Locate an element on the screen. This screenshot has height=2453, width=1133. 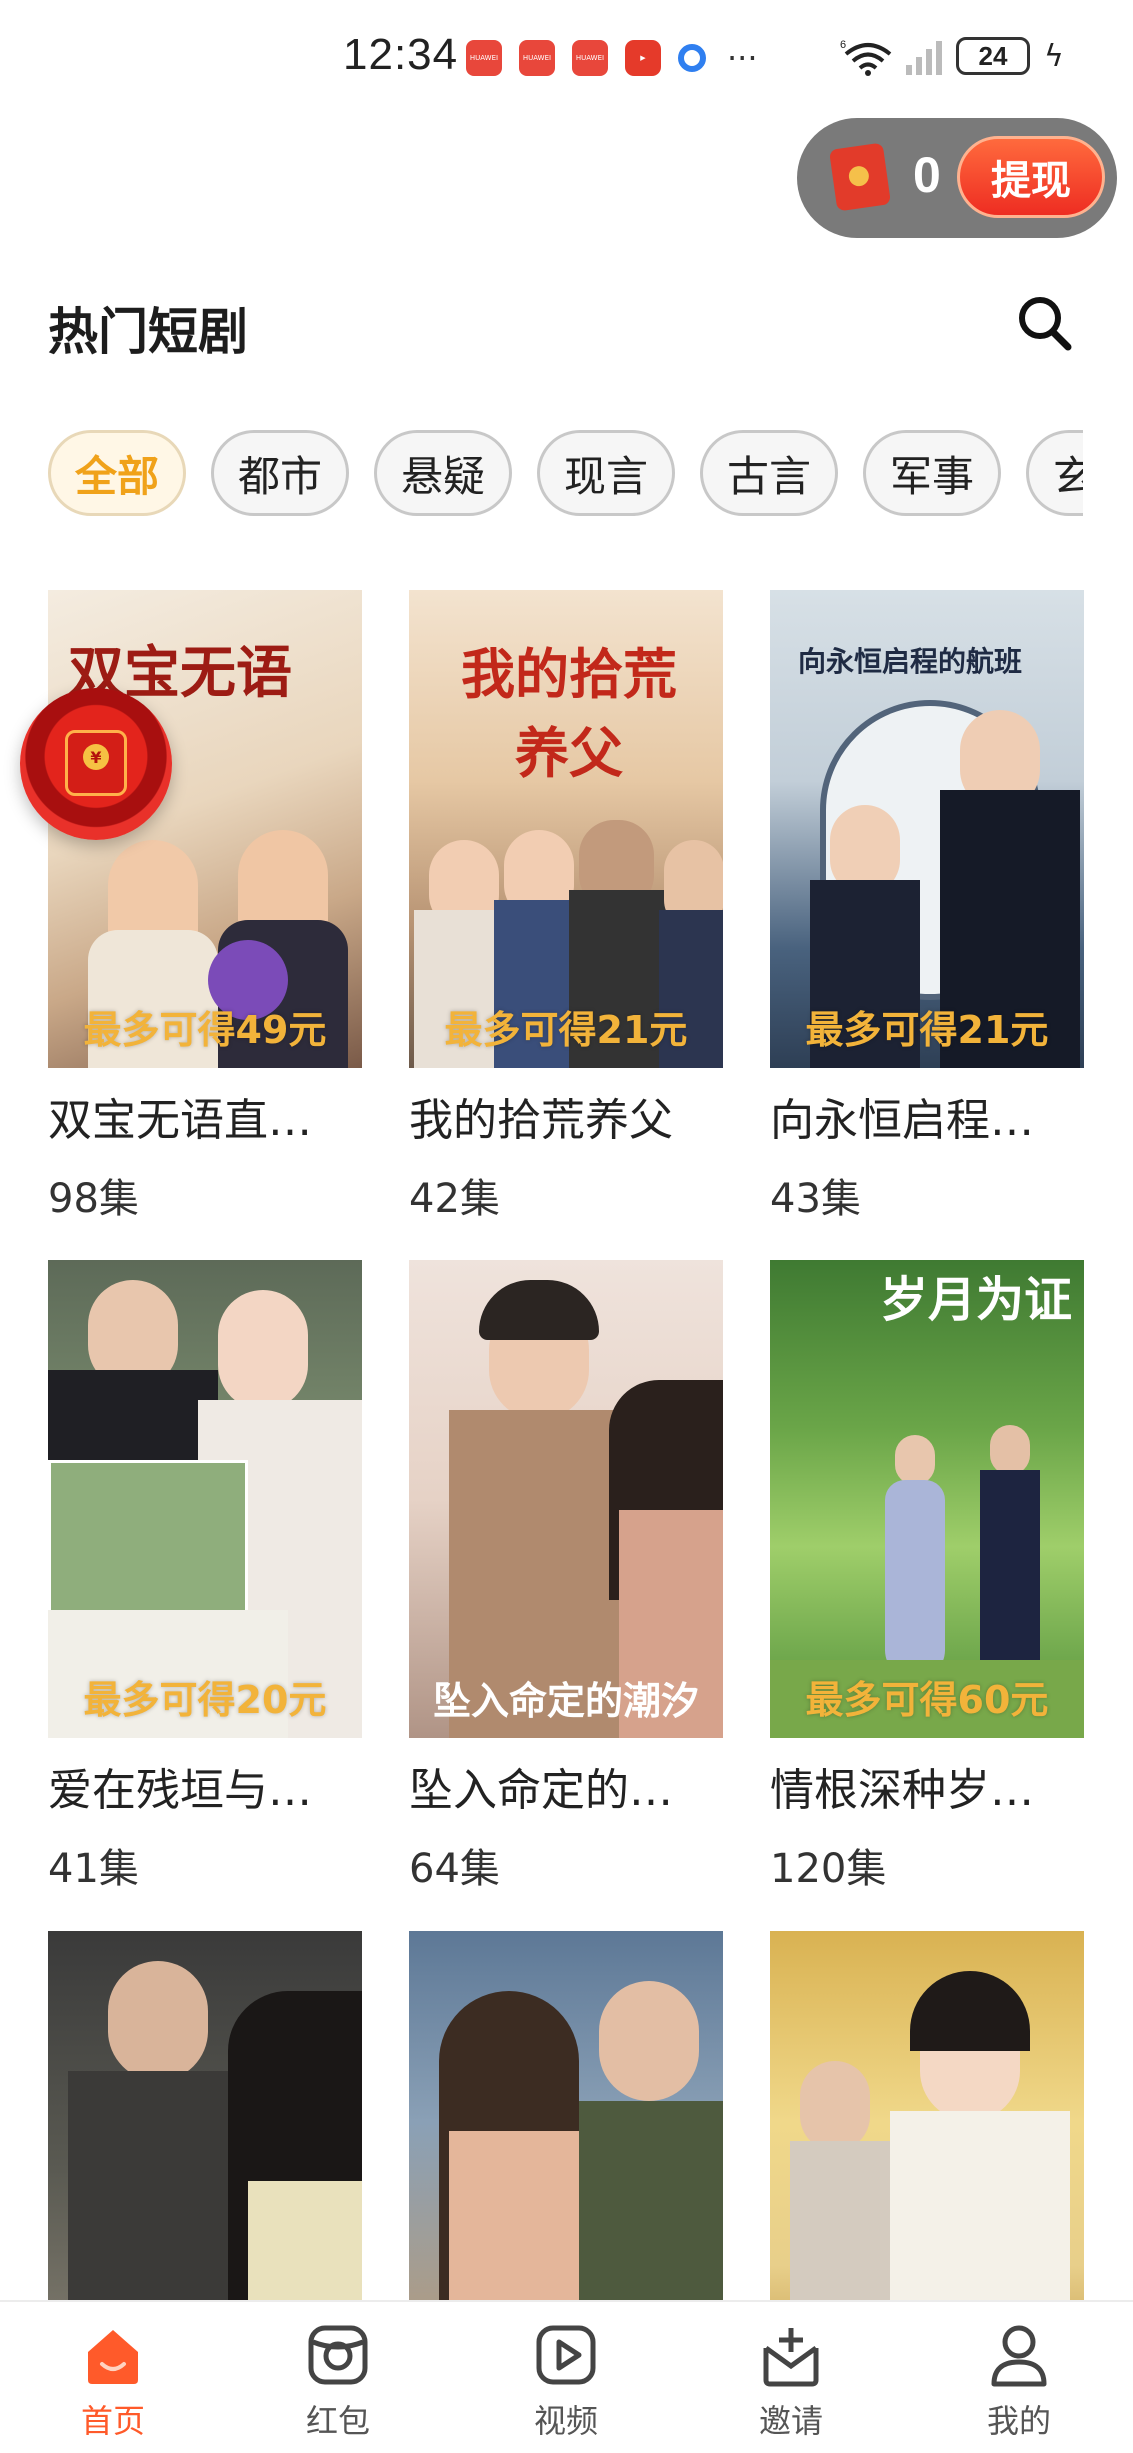
home-icon is located at coordinates (113, 2357).